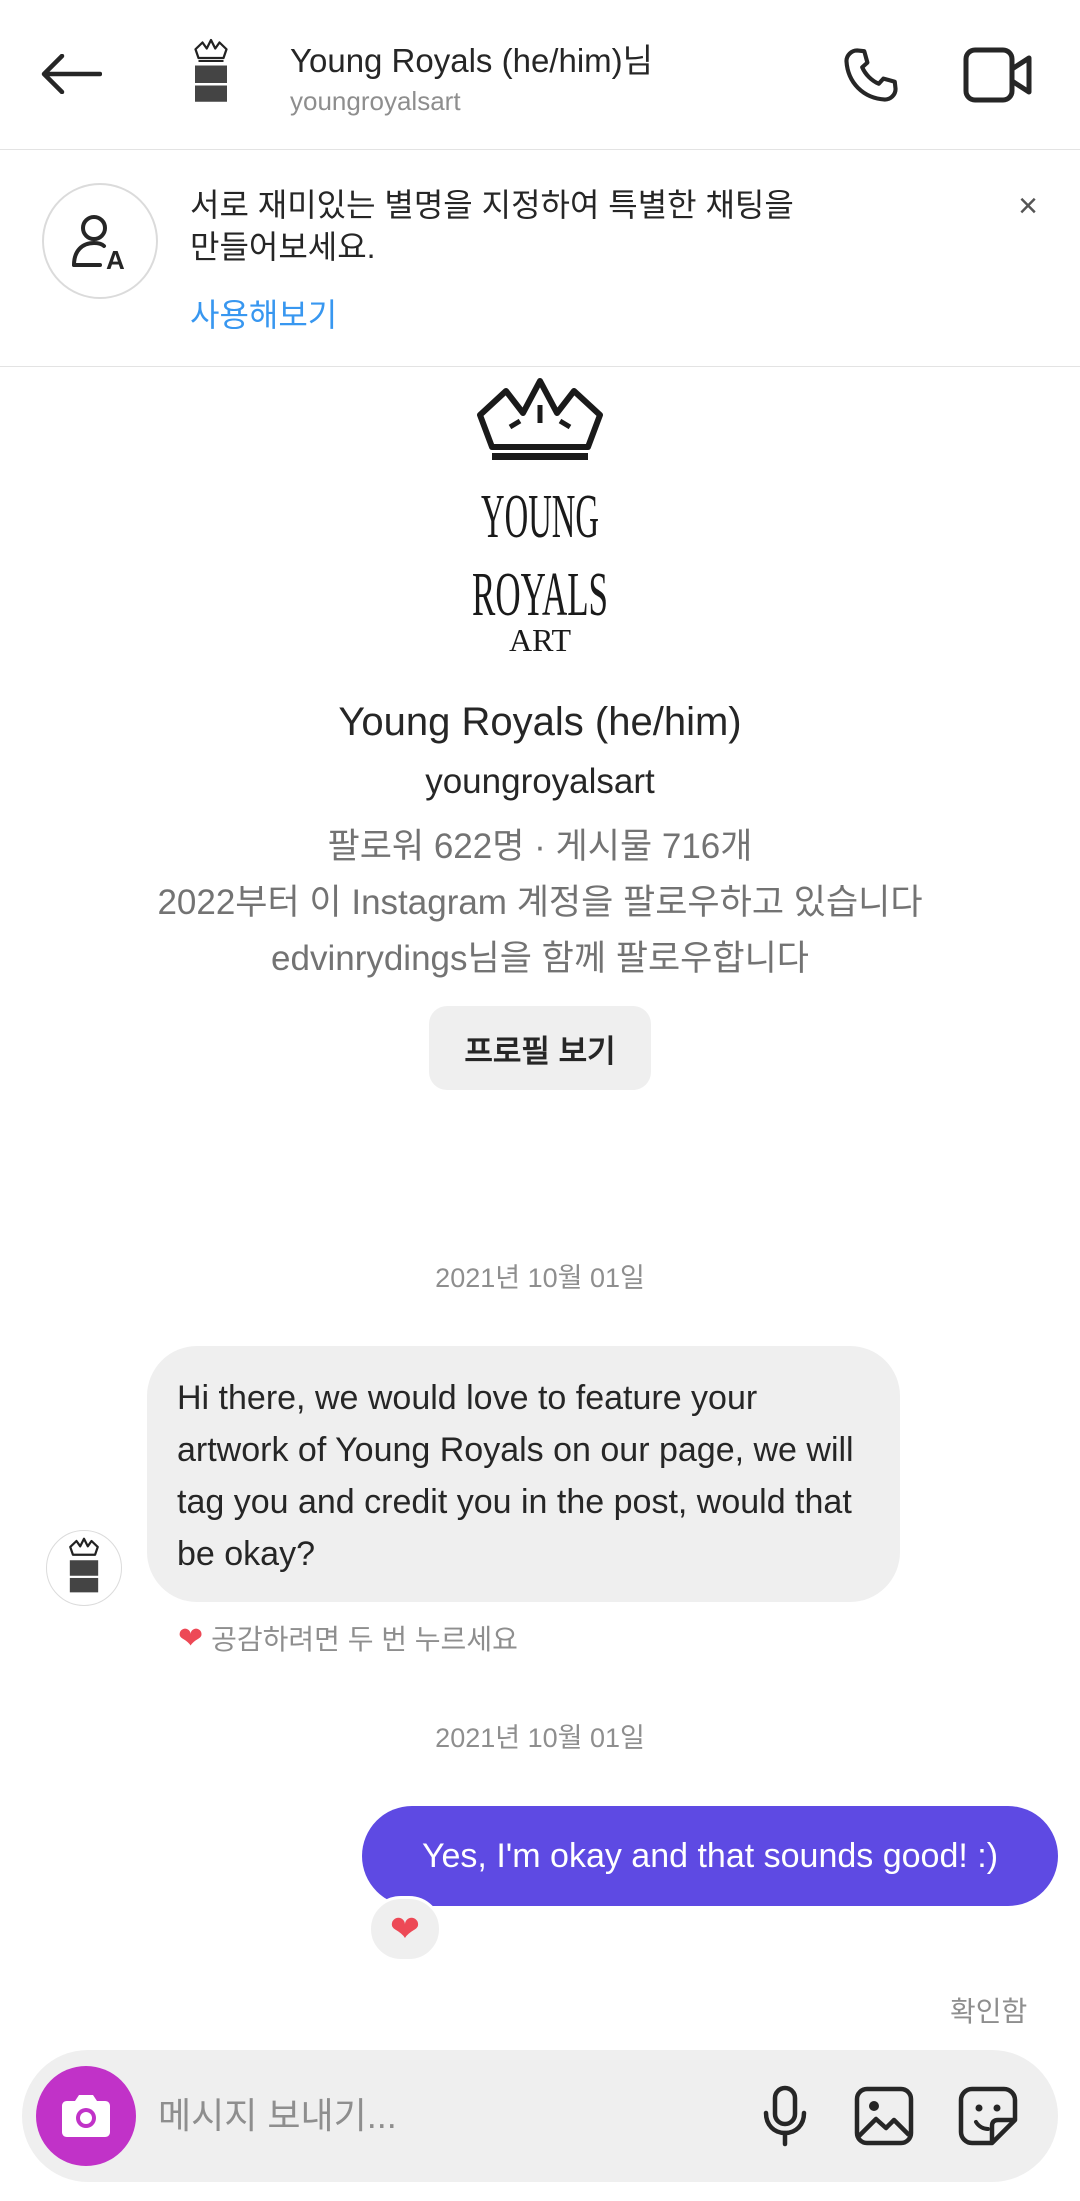  I want to click on video-camera-icon, so click(997, 75).